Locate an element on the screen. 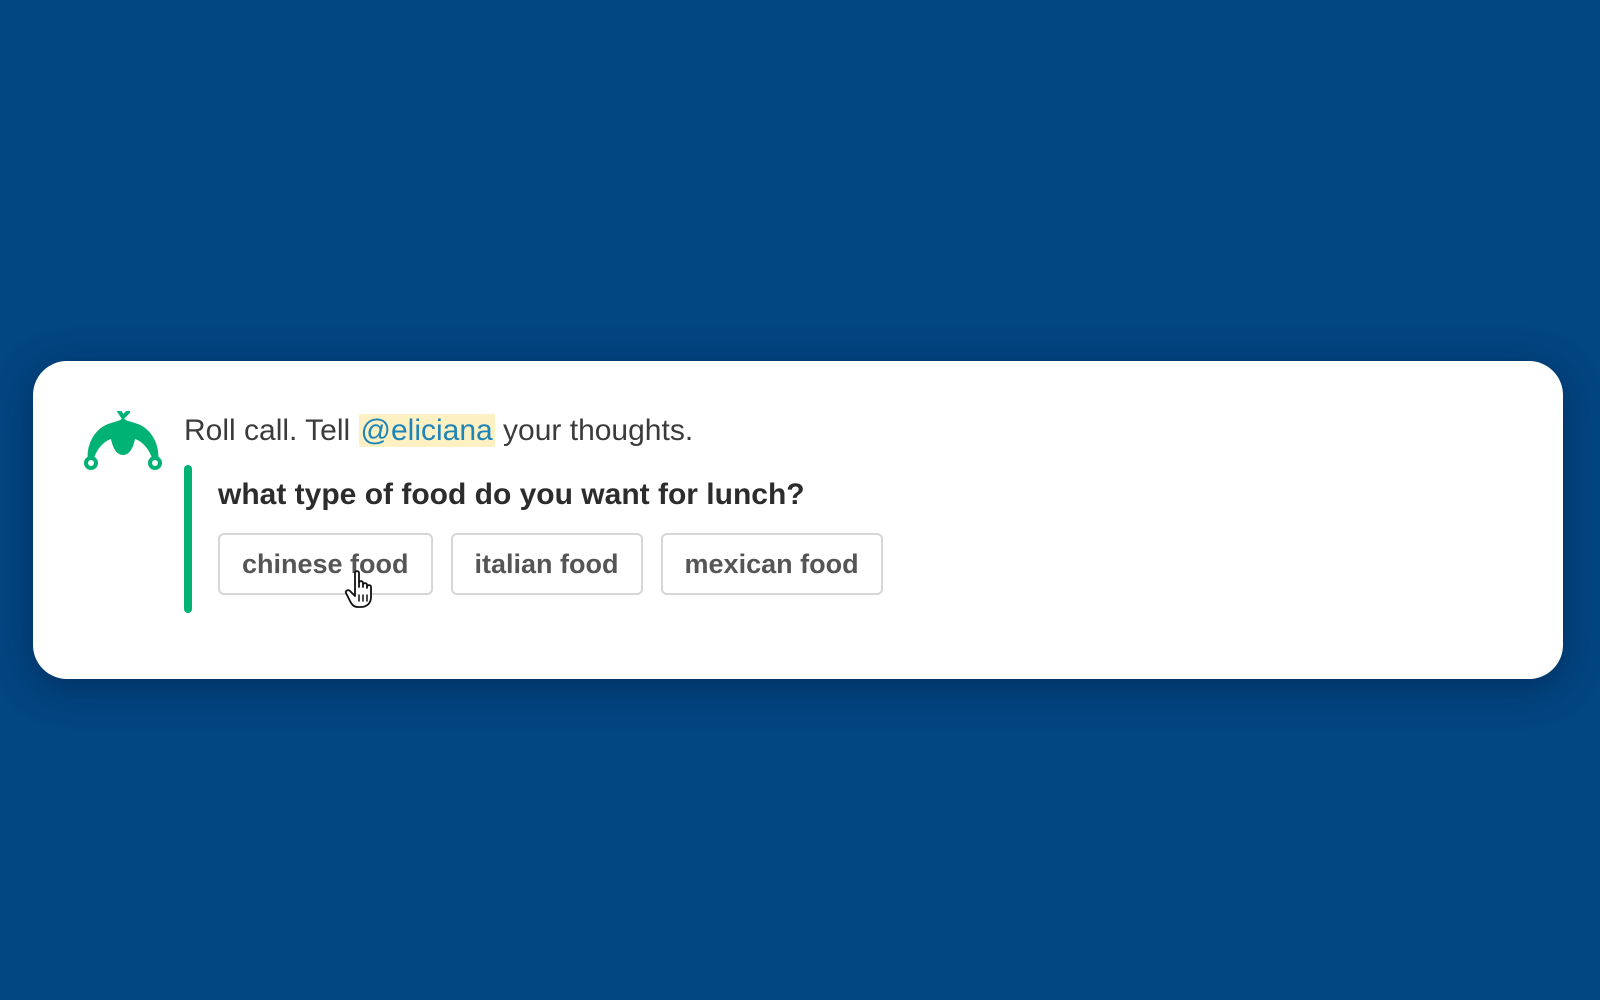  poll-question: what type of food do you want for lunch? is located at coordinates (511, 494).